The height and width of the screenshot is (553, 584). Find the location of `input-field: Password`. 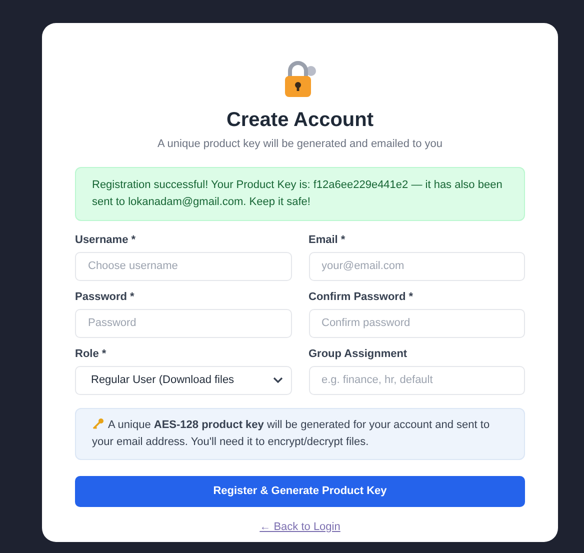

input-field: Password is located at coordinates (183, 323).